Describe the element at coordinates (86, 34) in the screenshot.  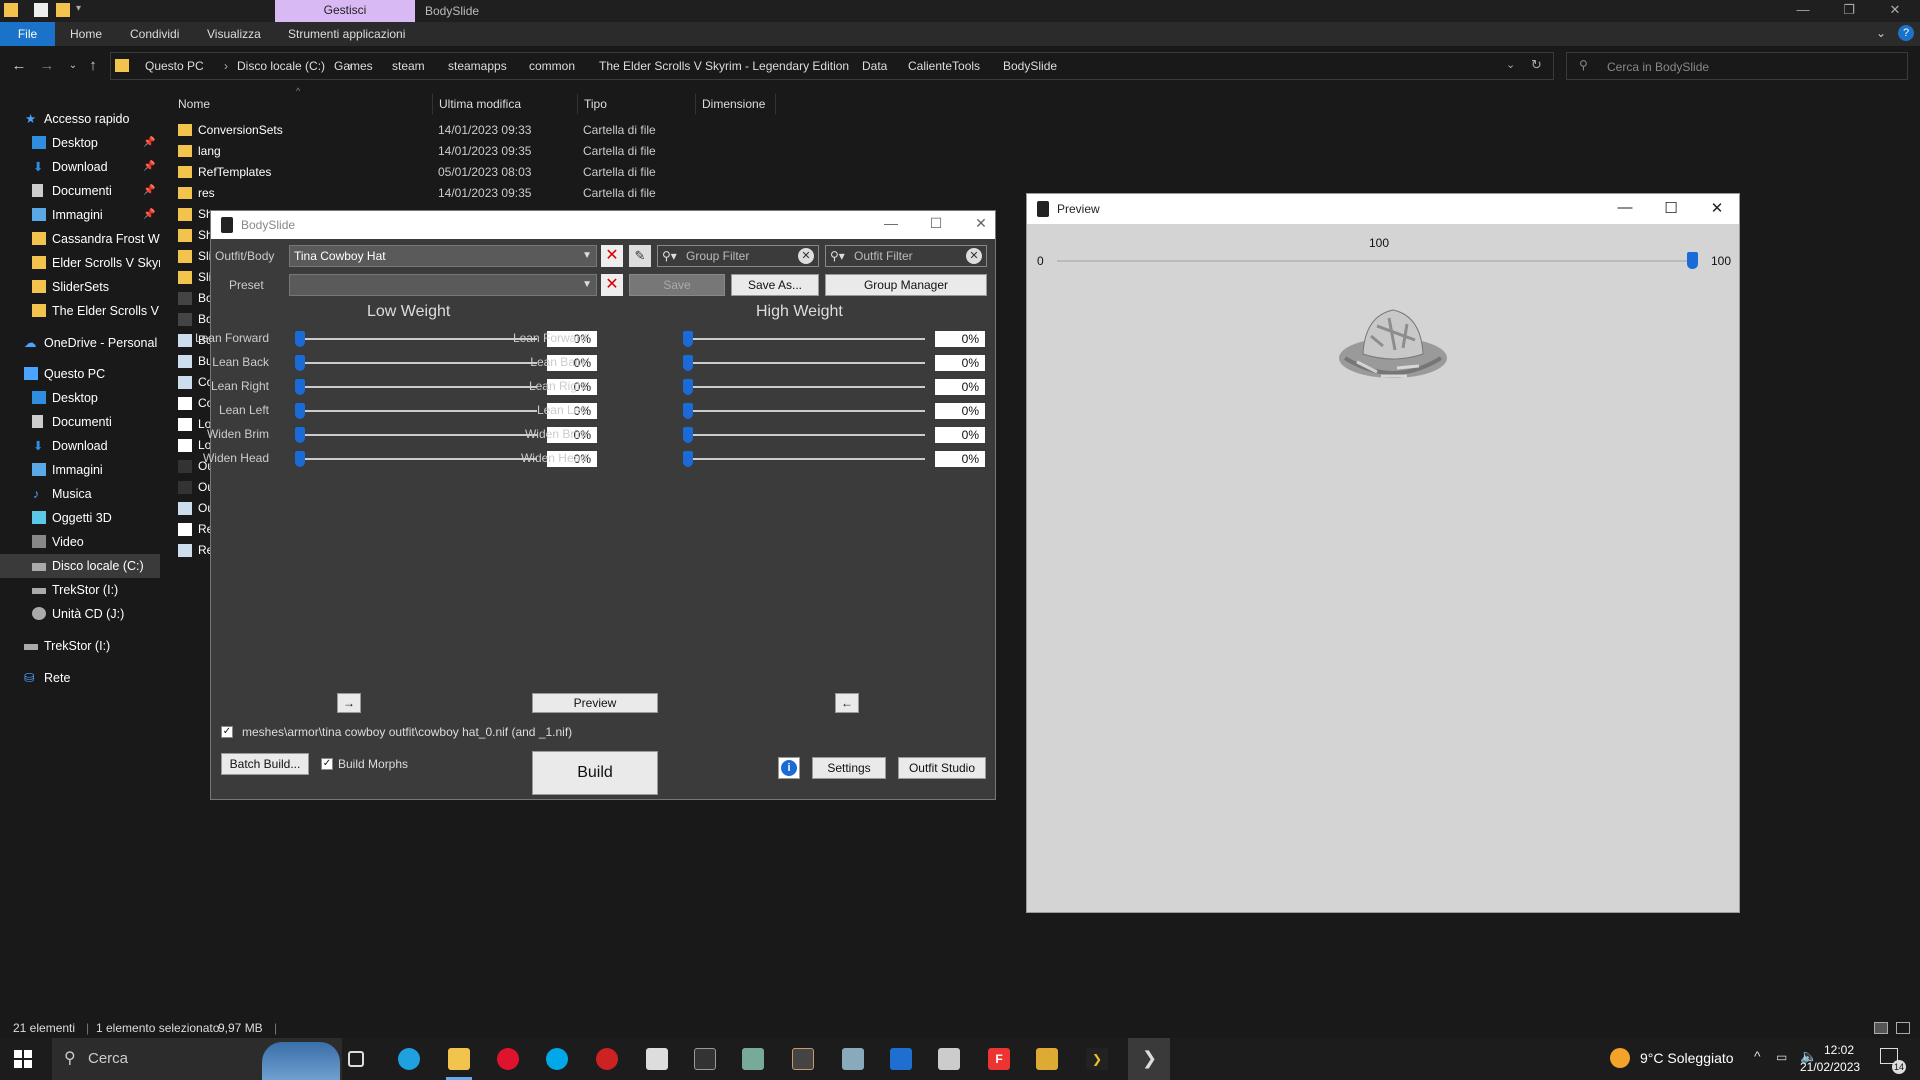
I see `tab-home: Home` at that location.